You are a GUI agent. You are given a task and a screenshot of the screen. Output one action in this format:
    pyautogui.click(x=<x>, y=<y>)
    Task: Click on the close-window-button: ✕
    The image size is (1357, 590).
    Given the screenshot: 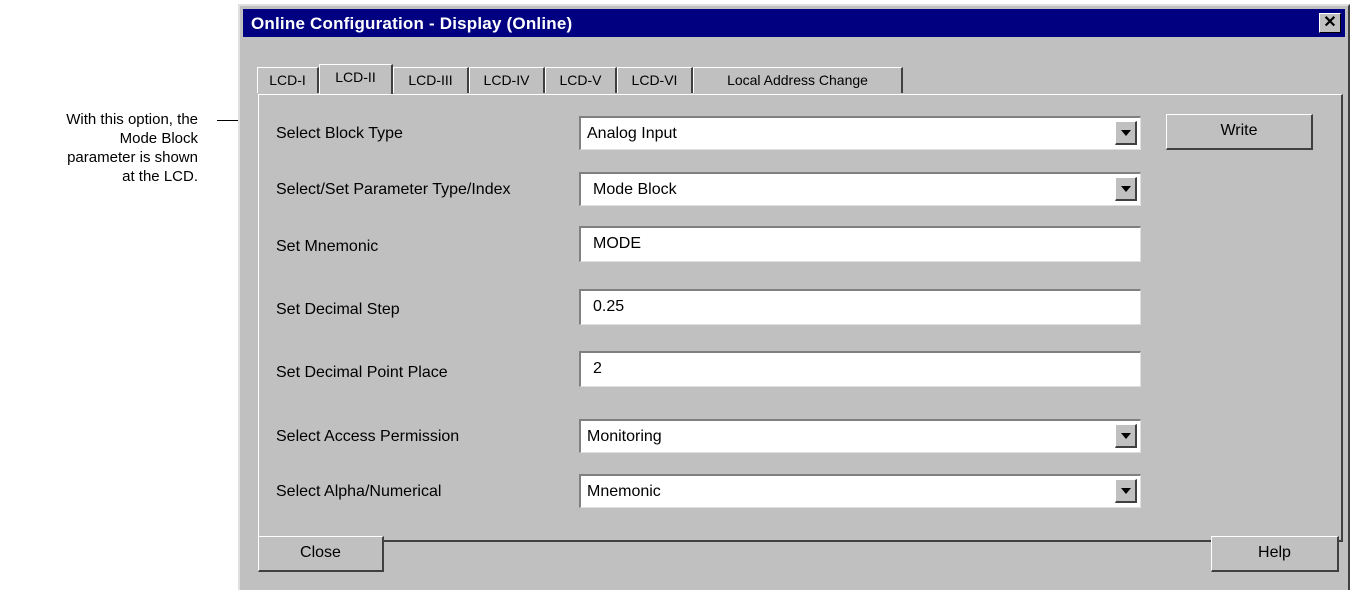 What is the action you would take?
    pyautogui.click(x=1330, y=23)
    